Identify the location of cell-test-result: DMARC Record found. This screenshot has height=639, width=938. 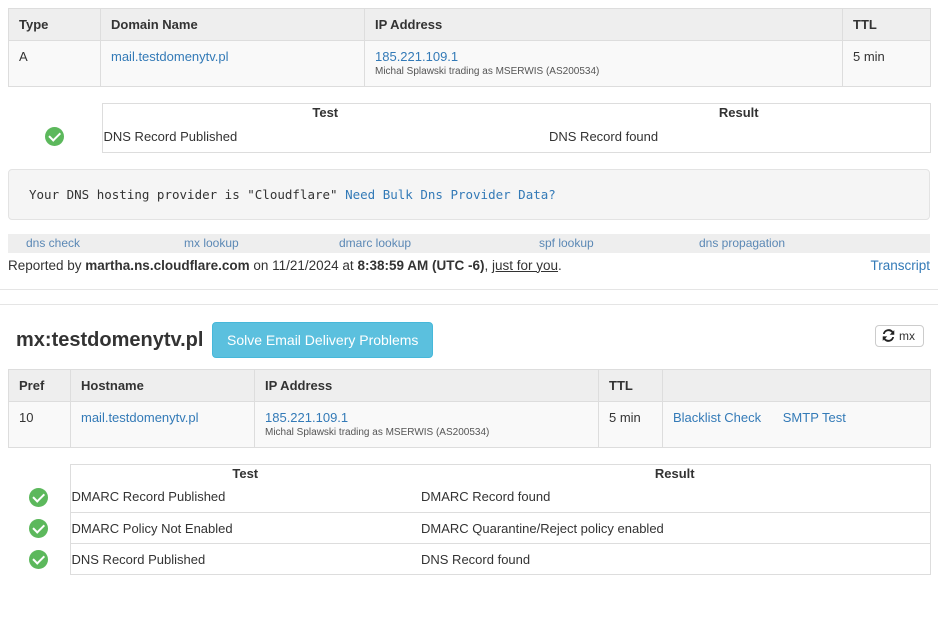
(675, 497).